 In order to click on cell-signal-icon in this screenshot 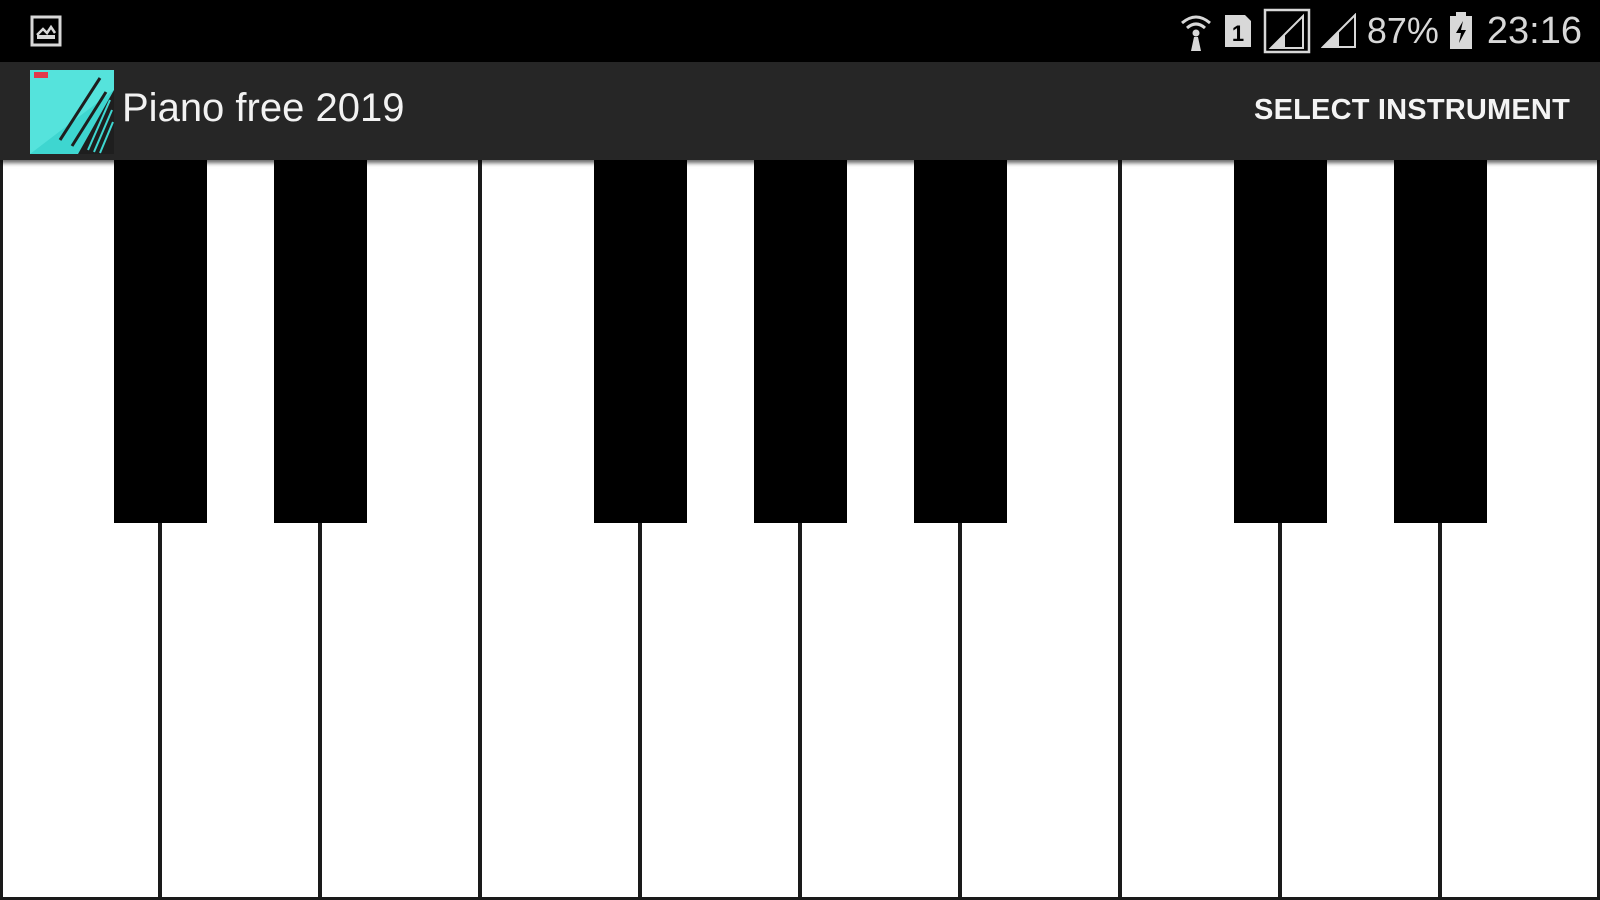, I will do `click(1338, 31)`.